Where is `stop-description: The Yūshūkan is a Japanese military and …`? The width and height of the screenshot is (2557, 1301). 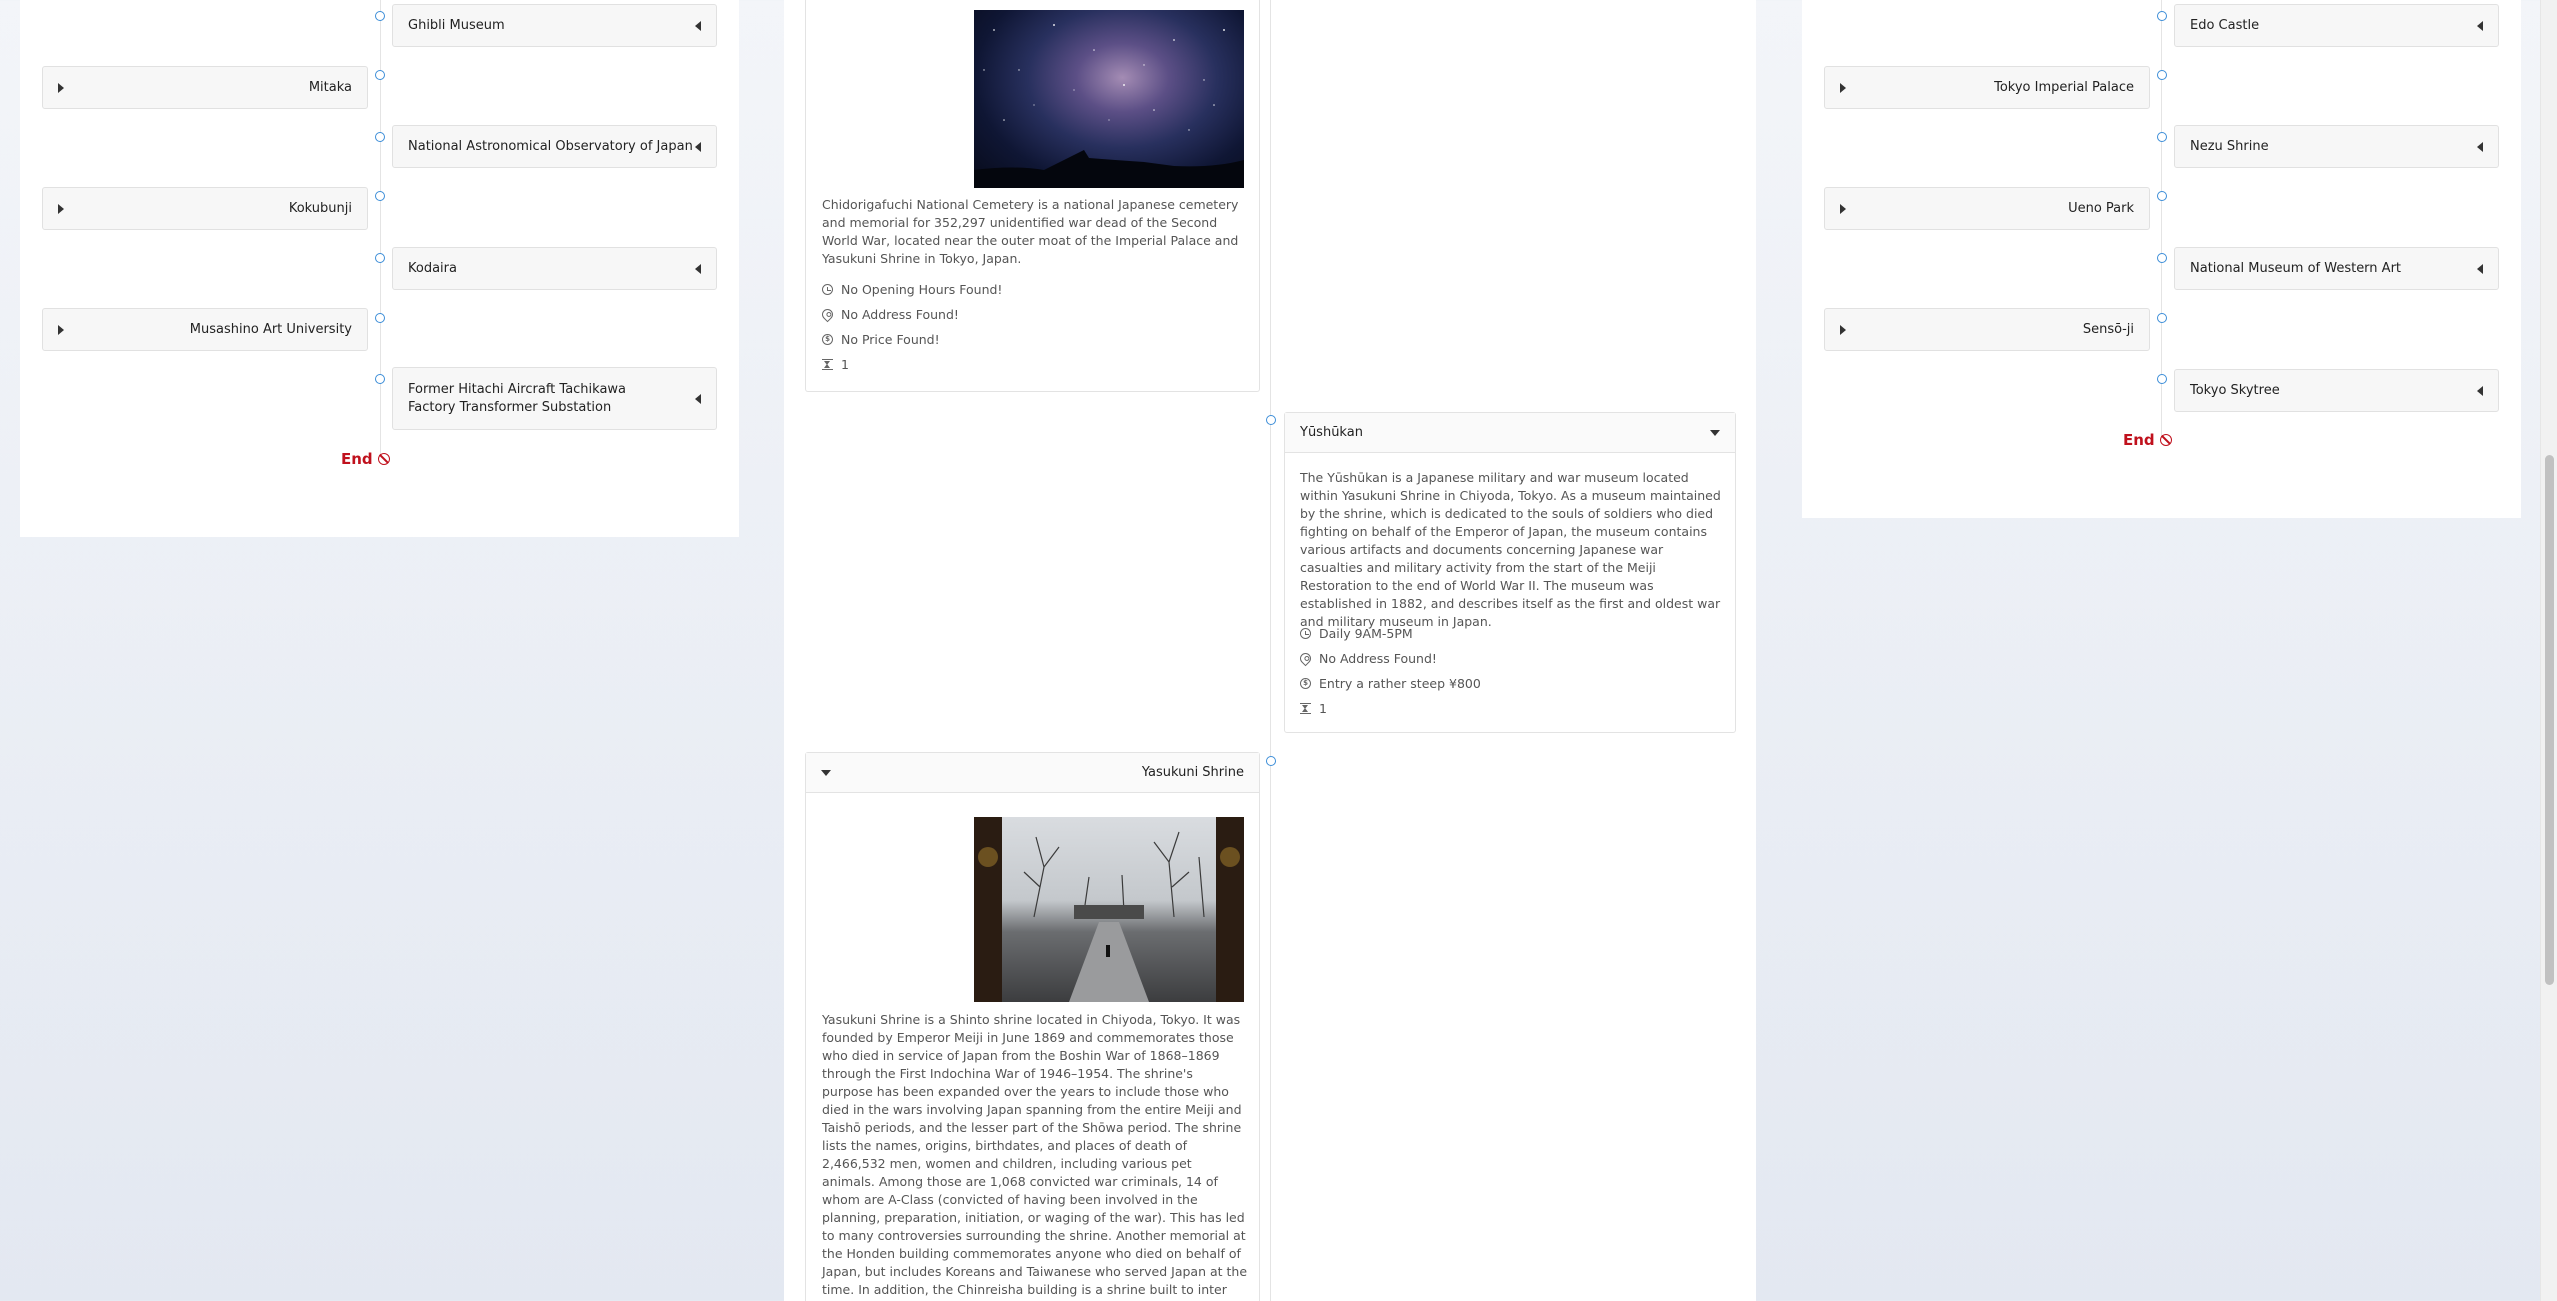 stop-description: The Yūshūkan is a Japanese military and … is located at coordinates (1510, 549).